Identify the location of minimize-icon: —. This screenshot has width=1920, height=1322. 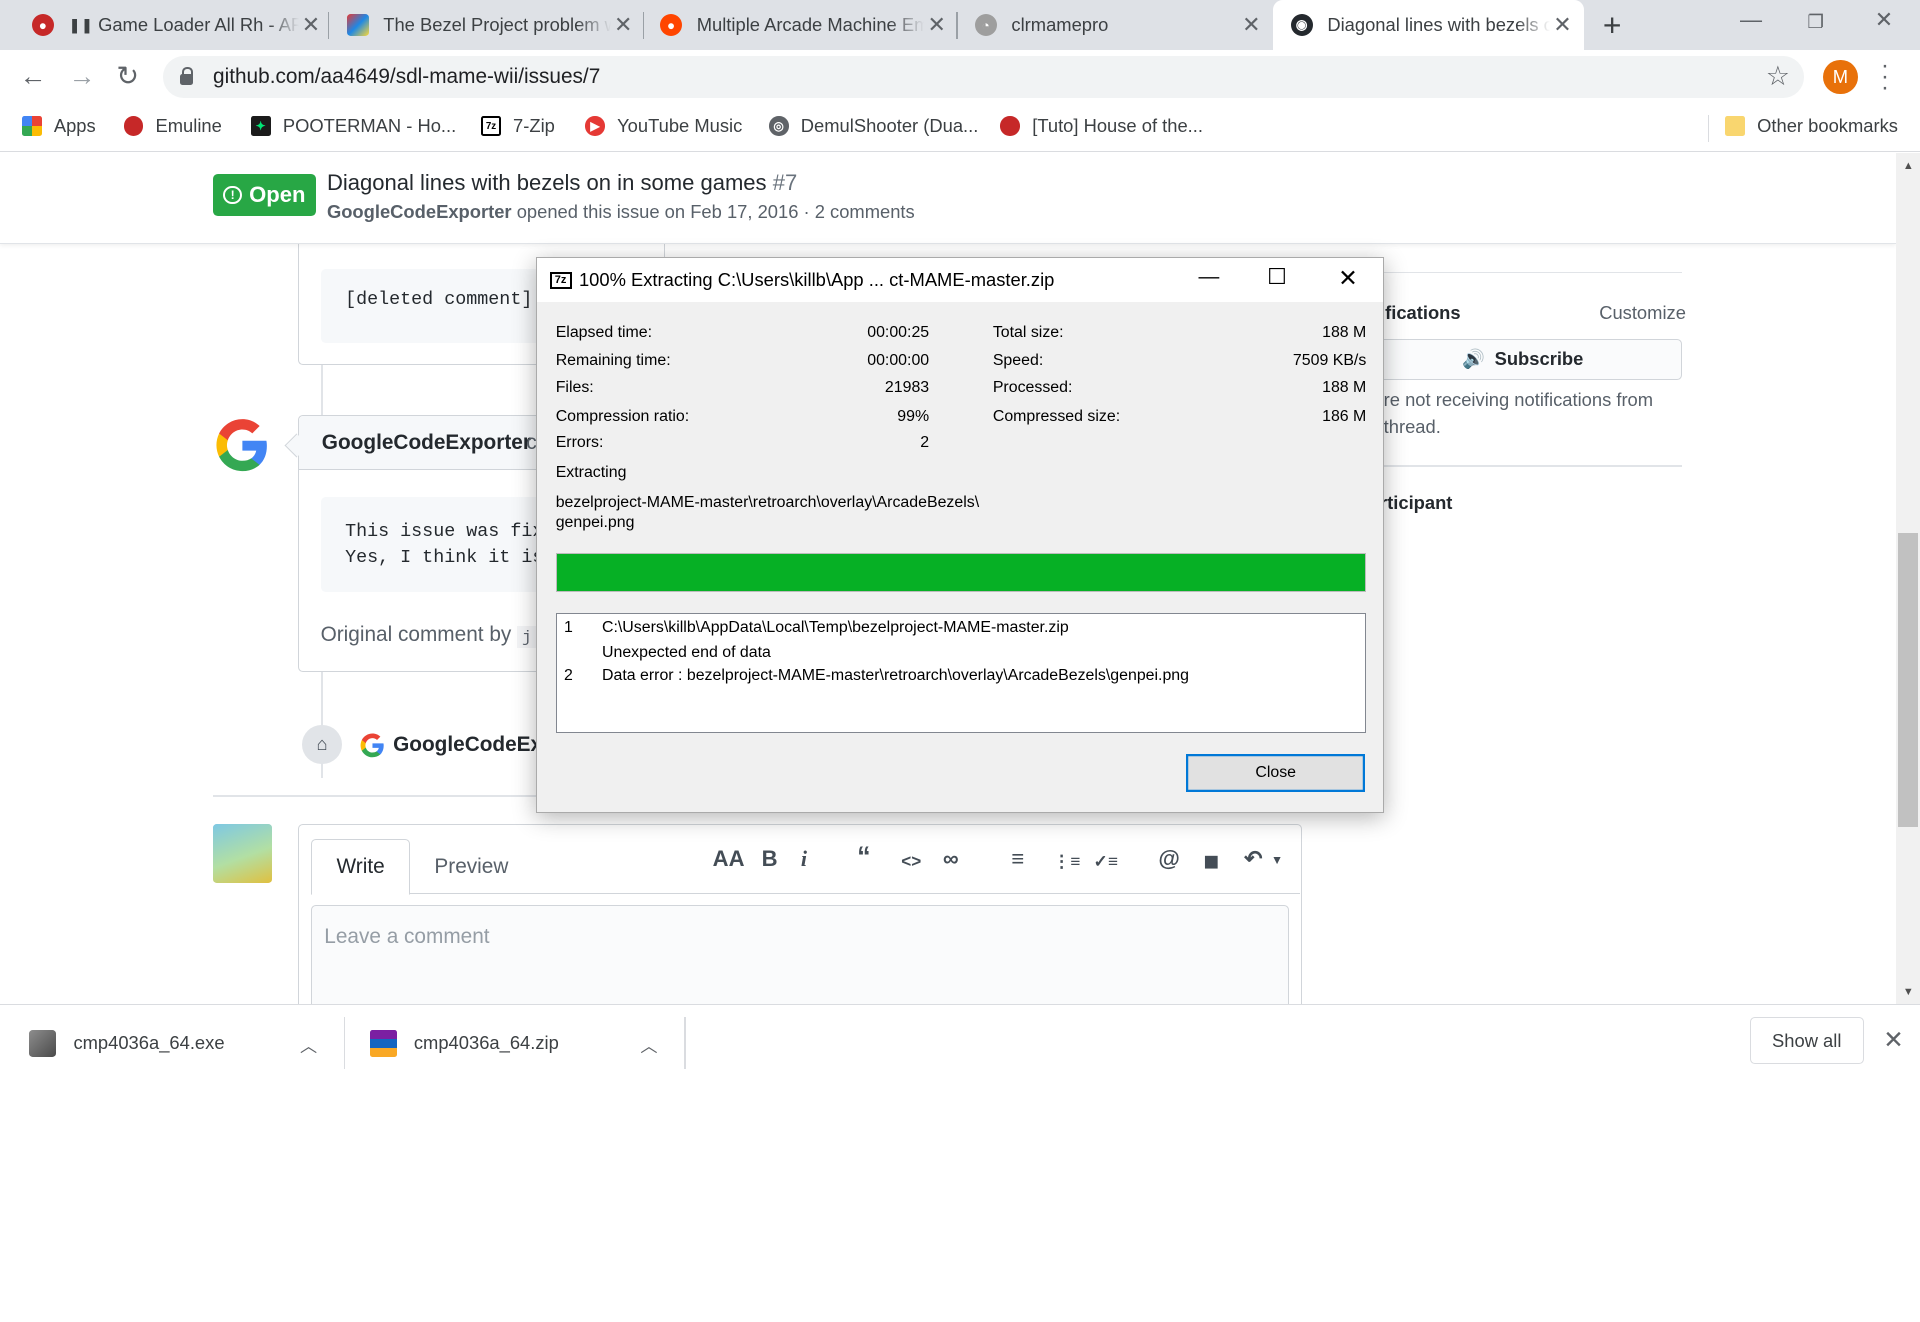
(1751, 20).